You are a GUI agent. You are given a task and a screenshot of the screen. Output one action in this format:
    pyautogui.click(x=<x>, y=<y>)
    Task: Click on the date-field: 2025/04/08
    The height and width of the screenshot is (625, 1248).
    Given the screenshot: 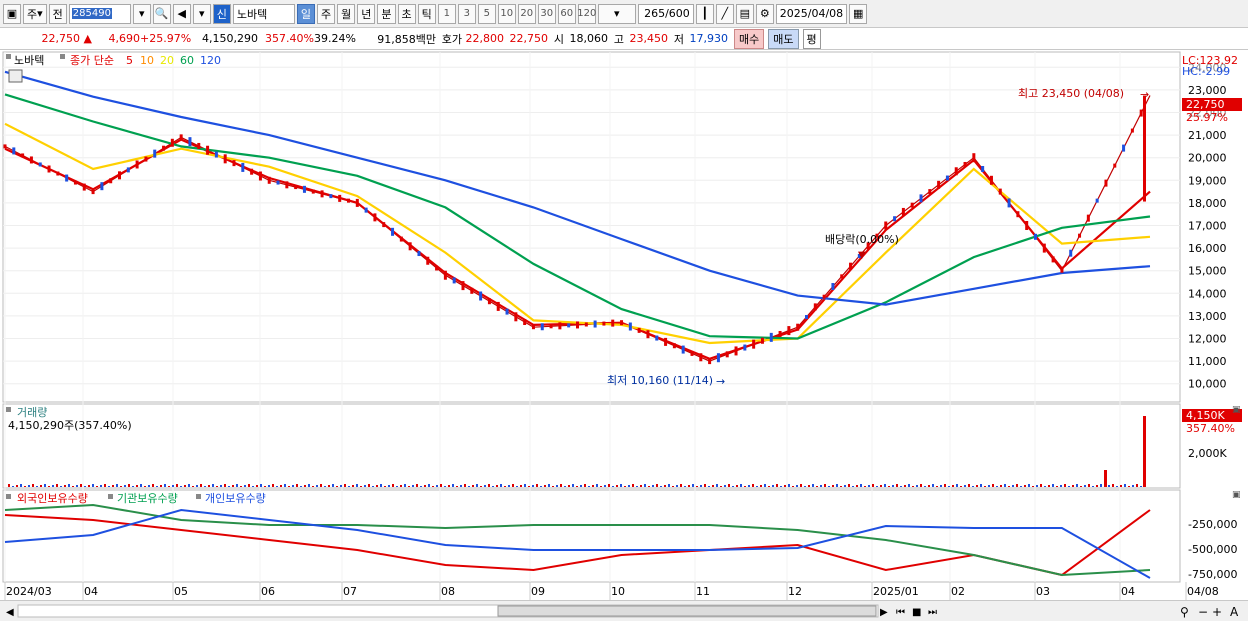 What is the action you would take?
    pyautogui.click(x=811, y=13)
    